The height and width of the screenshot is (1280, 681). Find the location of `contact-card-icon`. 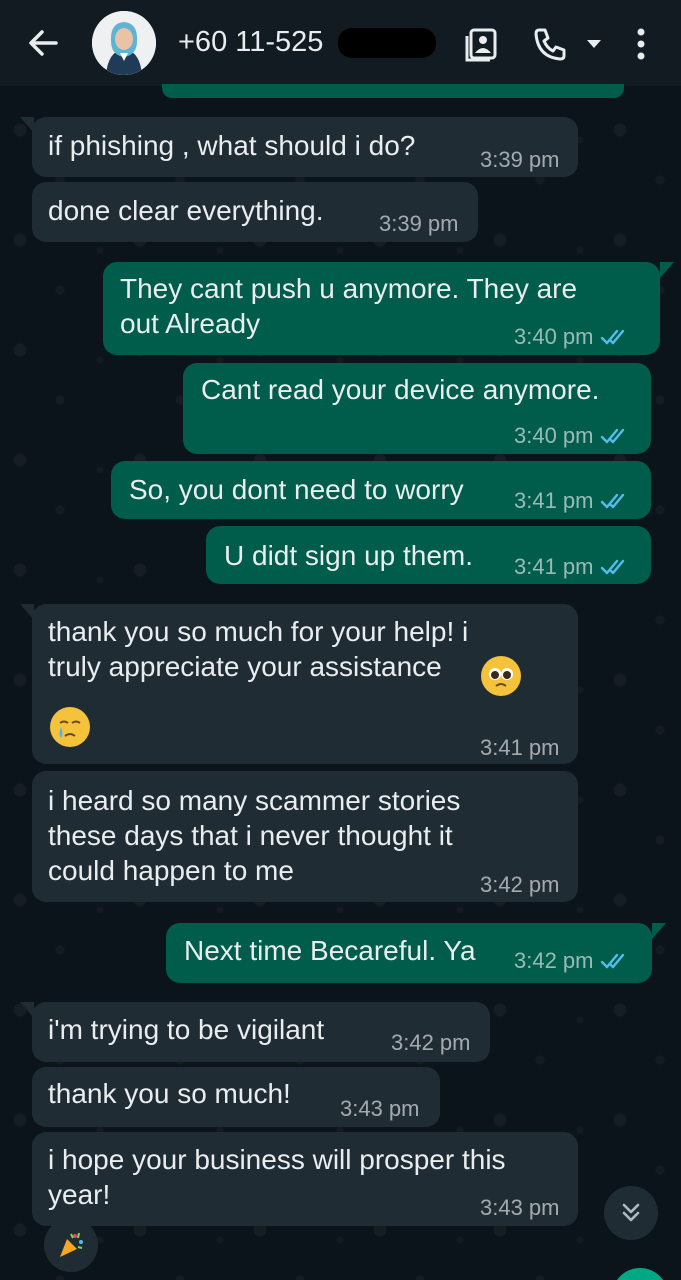

contact-card-icon is located at coordinates (482, 44).